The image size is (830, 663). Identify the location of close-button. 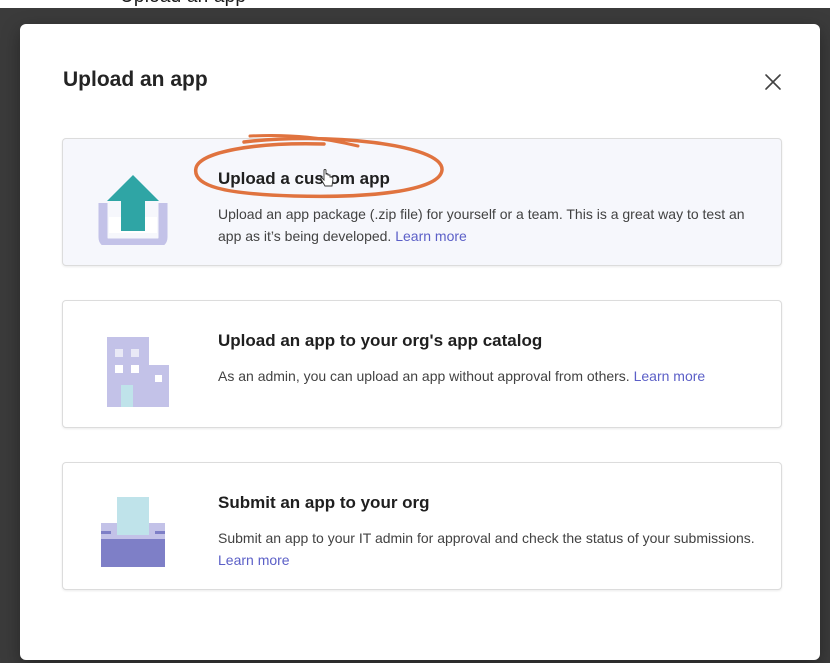
(773, 82).